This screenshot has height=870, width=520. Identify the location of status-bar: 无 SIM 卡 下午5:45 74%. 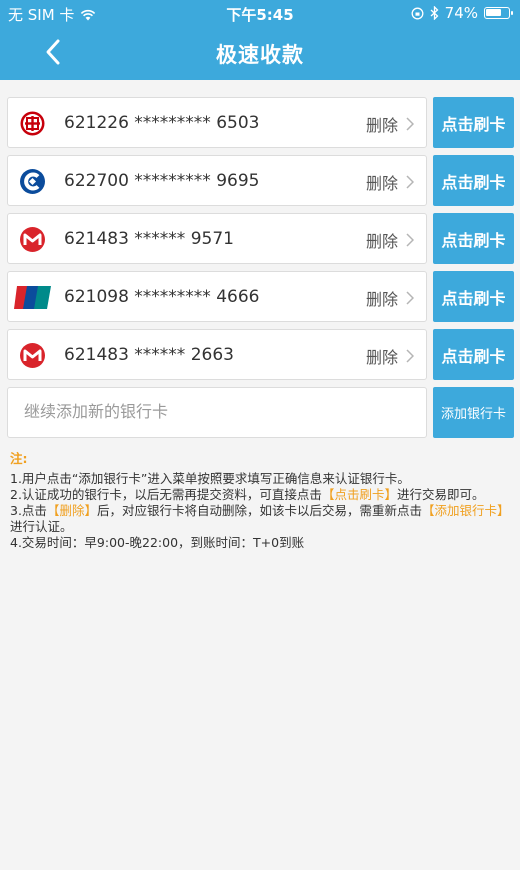
(260, 13).